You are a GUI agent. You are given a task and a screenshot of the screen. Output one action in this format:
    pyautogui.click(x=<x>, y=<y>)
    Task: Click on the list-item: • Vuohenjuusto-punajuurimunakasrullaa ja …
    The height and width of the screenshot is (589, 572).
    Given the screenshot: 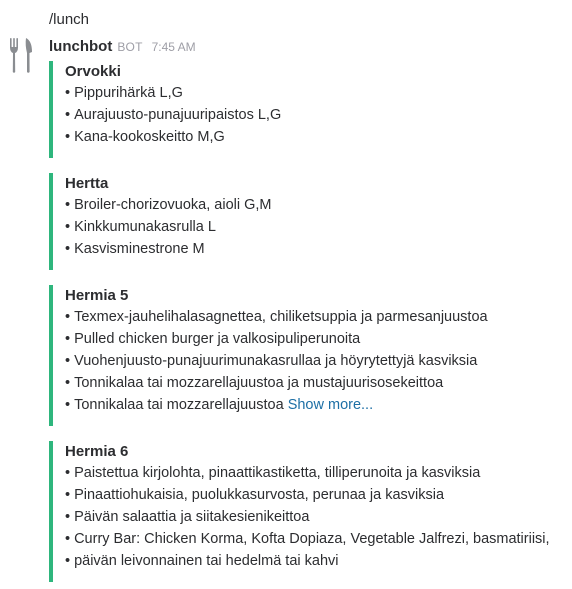 What is the action you would take?
    pyautogui.click(x=271, y=361)
    